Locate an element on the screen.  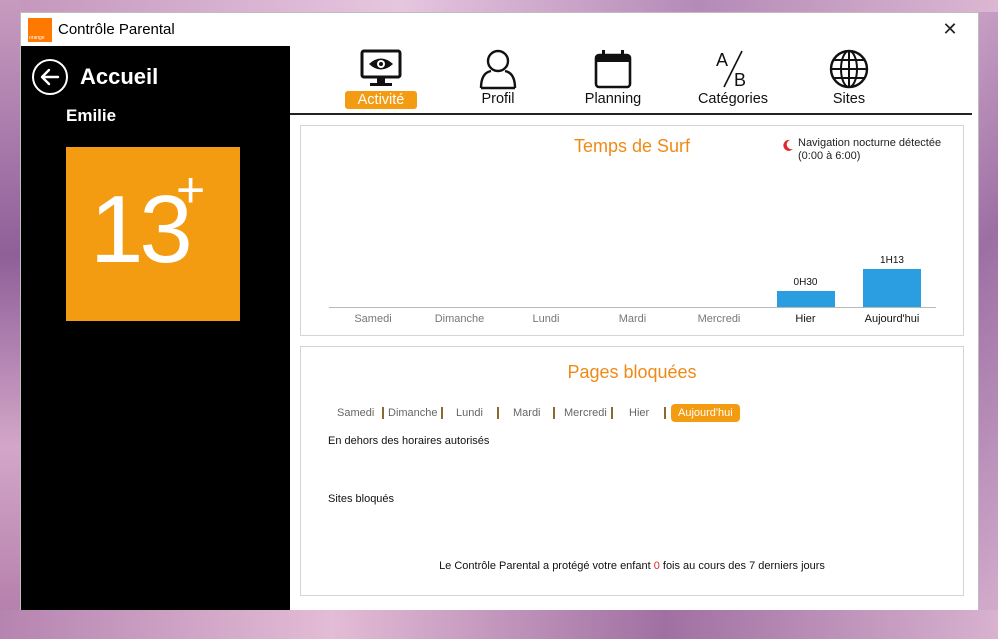
day-tab-samedi: Samedi is located at coordinates (355, 413).